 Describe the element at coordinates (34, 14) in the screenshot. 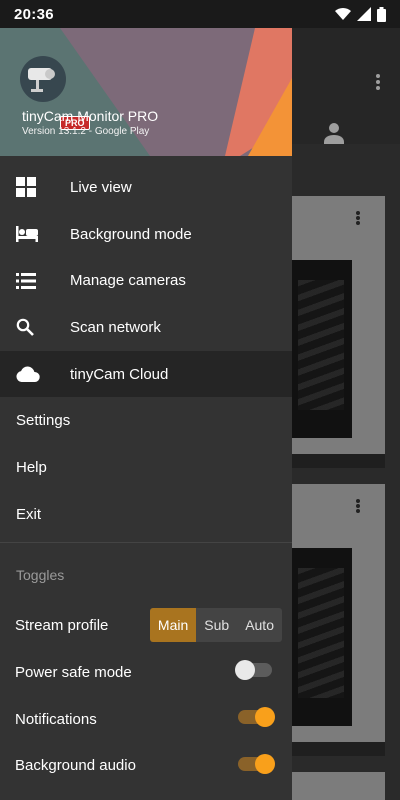

I see `status-time: 20:36` at that location.